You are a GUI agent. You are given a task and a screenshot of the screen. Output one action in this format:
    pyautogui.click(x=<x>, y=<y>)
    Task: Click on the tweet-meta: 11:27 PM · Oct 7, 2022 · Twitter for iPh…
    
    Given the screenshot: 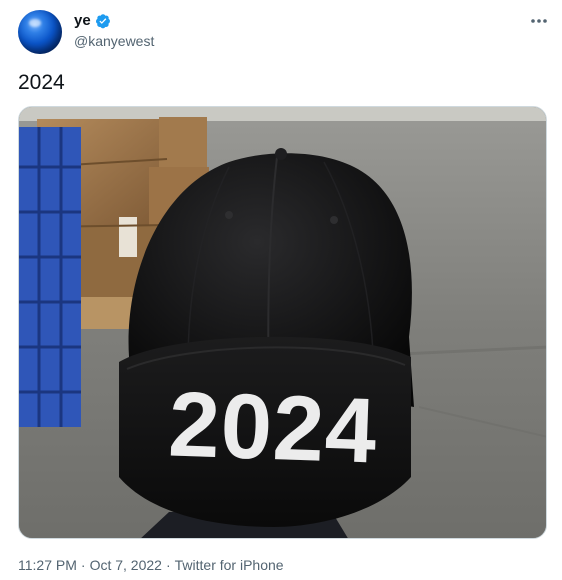 What is the action you would take?
    pyautogui.click(x=151, y=565)
    